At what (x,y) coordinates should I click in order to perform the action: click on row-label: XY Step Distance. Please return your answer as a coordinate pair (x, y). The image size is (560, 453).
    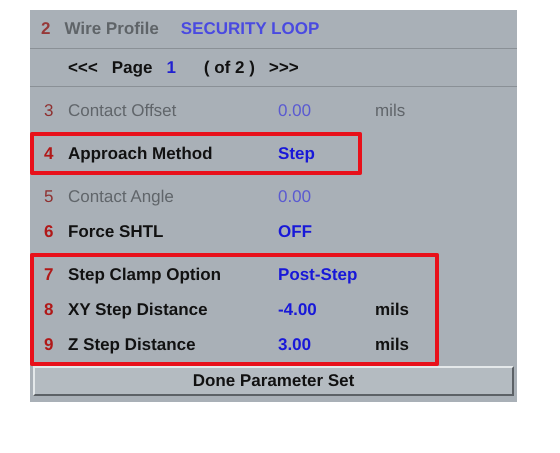
    Looking at the image, I should click on (138, 310).